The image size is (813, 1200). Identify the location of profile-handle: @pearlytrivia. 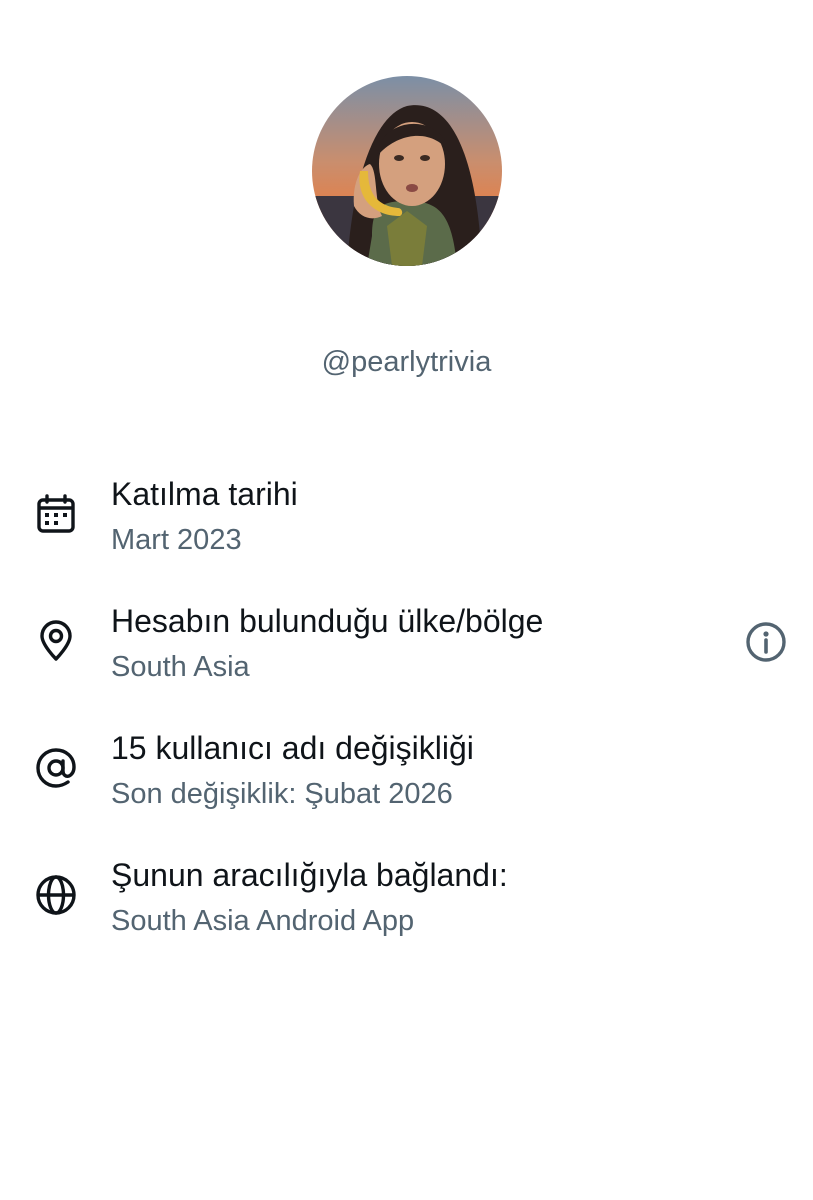
(406, 362).